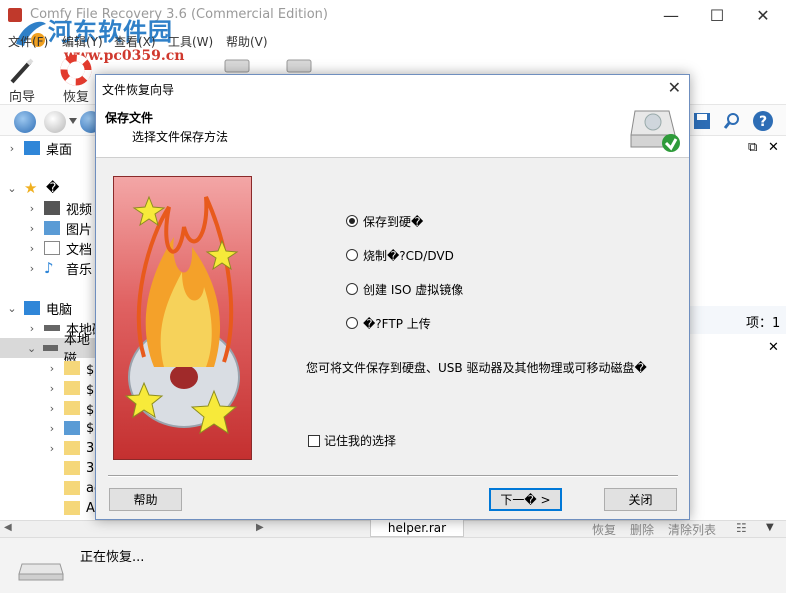 Image resolution: width=786 pixels, height=593 pixels. What do you see at coordinates (82, 41) in the screenshot?
I see `menu-edit: 编辑(Y)` at bounding box center [82, 41].